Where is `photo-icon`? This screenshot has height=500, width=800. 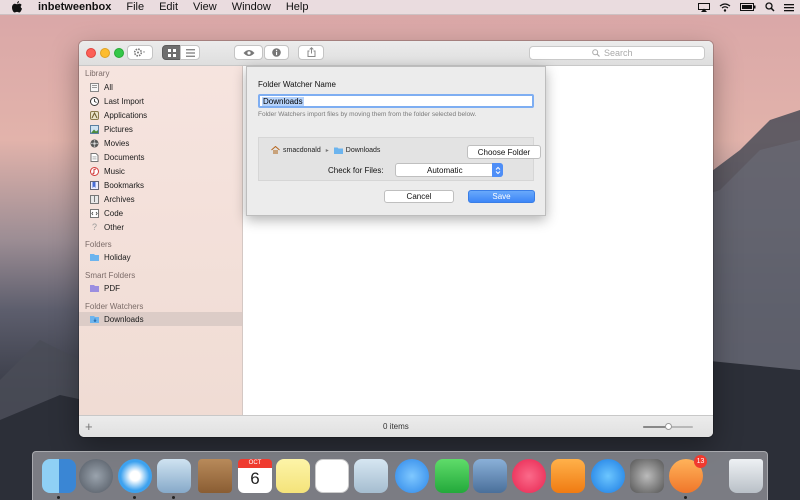
photo-icon is located at coordinates (490, 476).